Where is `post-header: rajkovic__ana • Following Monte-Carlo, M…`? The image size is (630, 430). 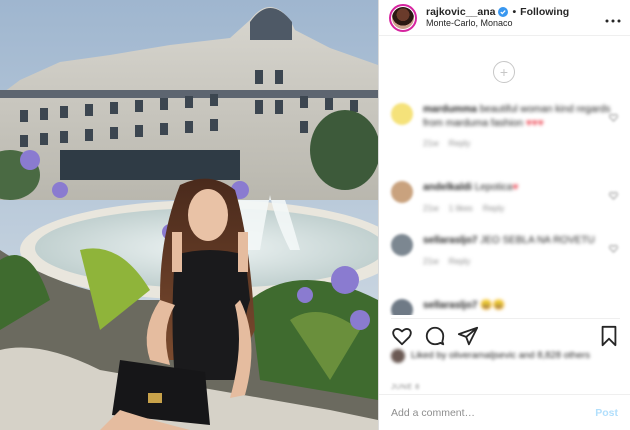 post-header: rajkovic__ana • Following Monte-Carlo, M… is located at coordinates (504, 18).